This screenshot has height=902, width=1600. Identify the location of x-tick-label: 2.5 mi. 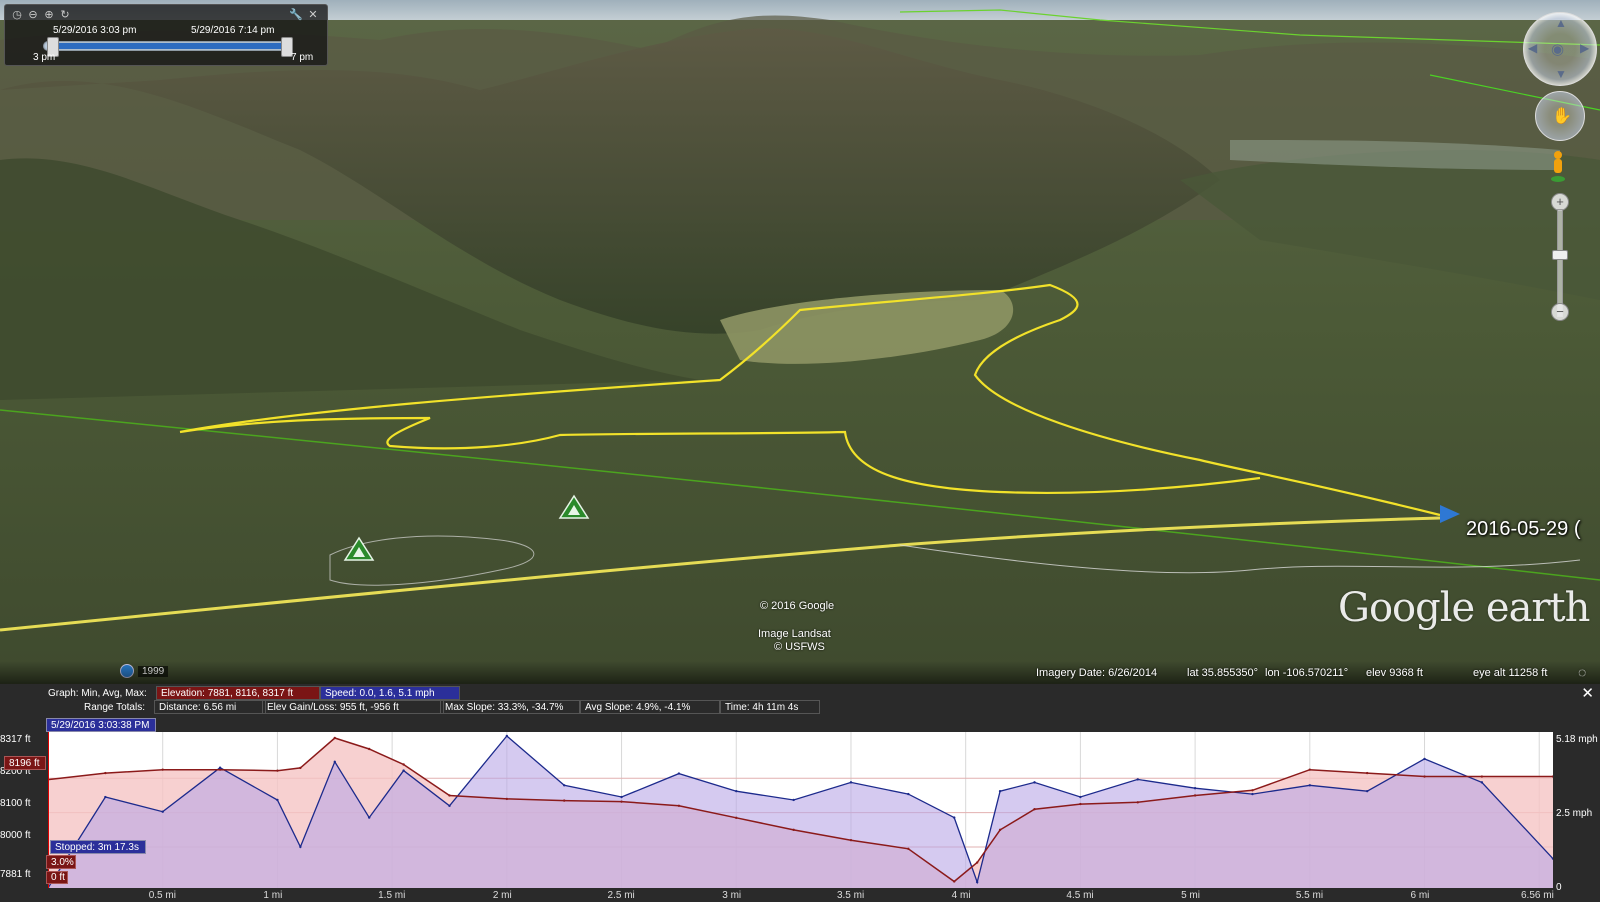
(621, 895).